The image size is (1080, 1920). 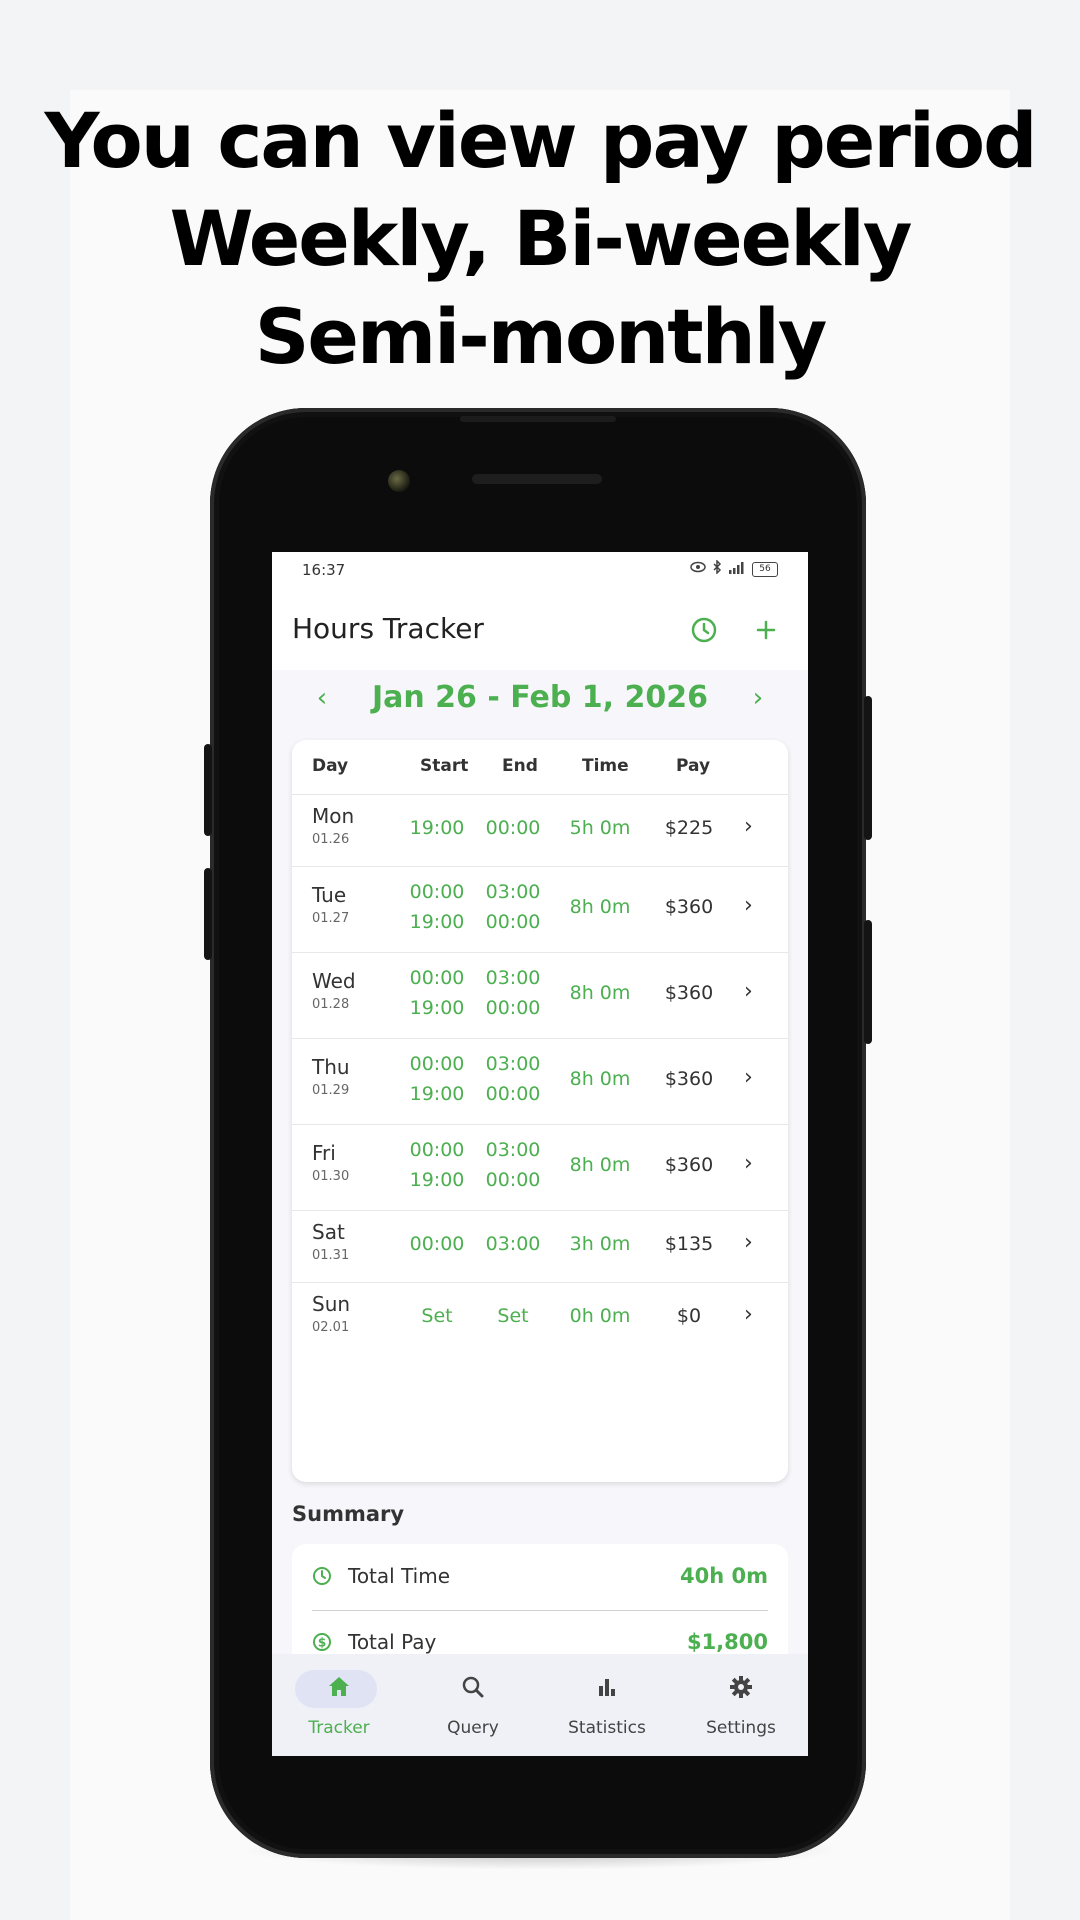 I want to click on clock-button, so click(x=704, y=630).